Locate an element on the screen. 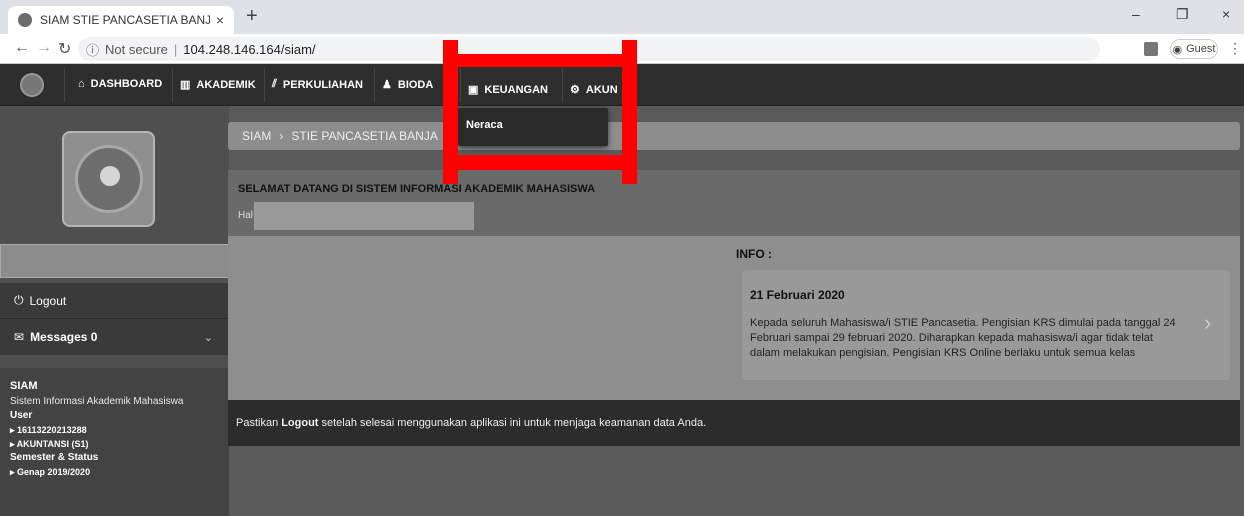 The image size is (1244, 516). dropdown-item-neraca: Neraca is located at coordinates (484, 125).